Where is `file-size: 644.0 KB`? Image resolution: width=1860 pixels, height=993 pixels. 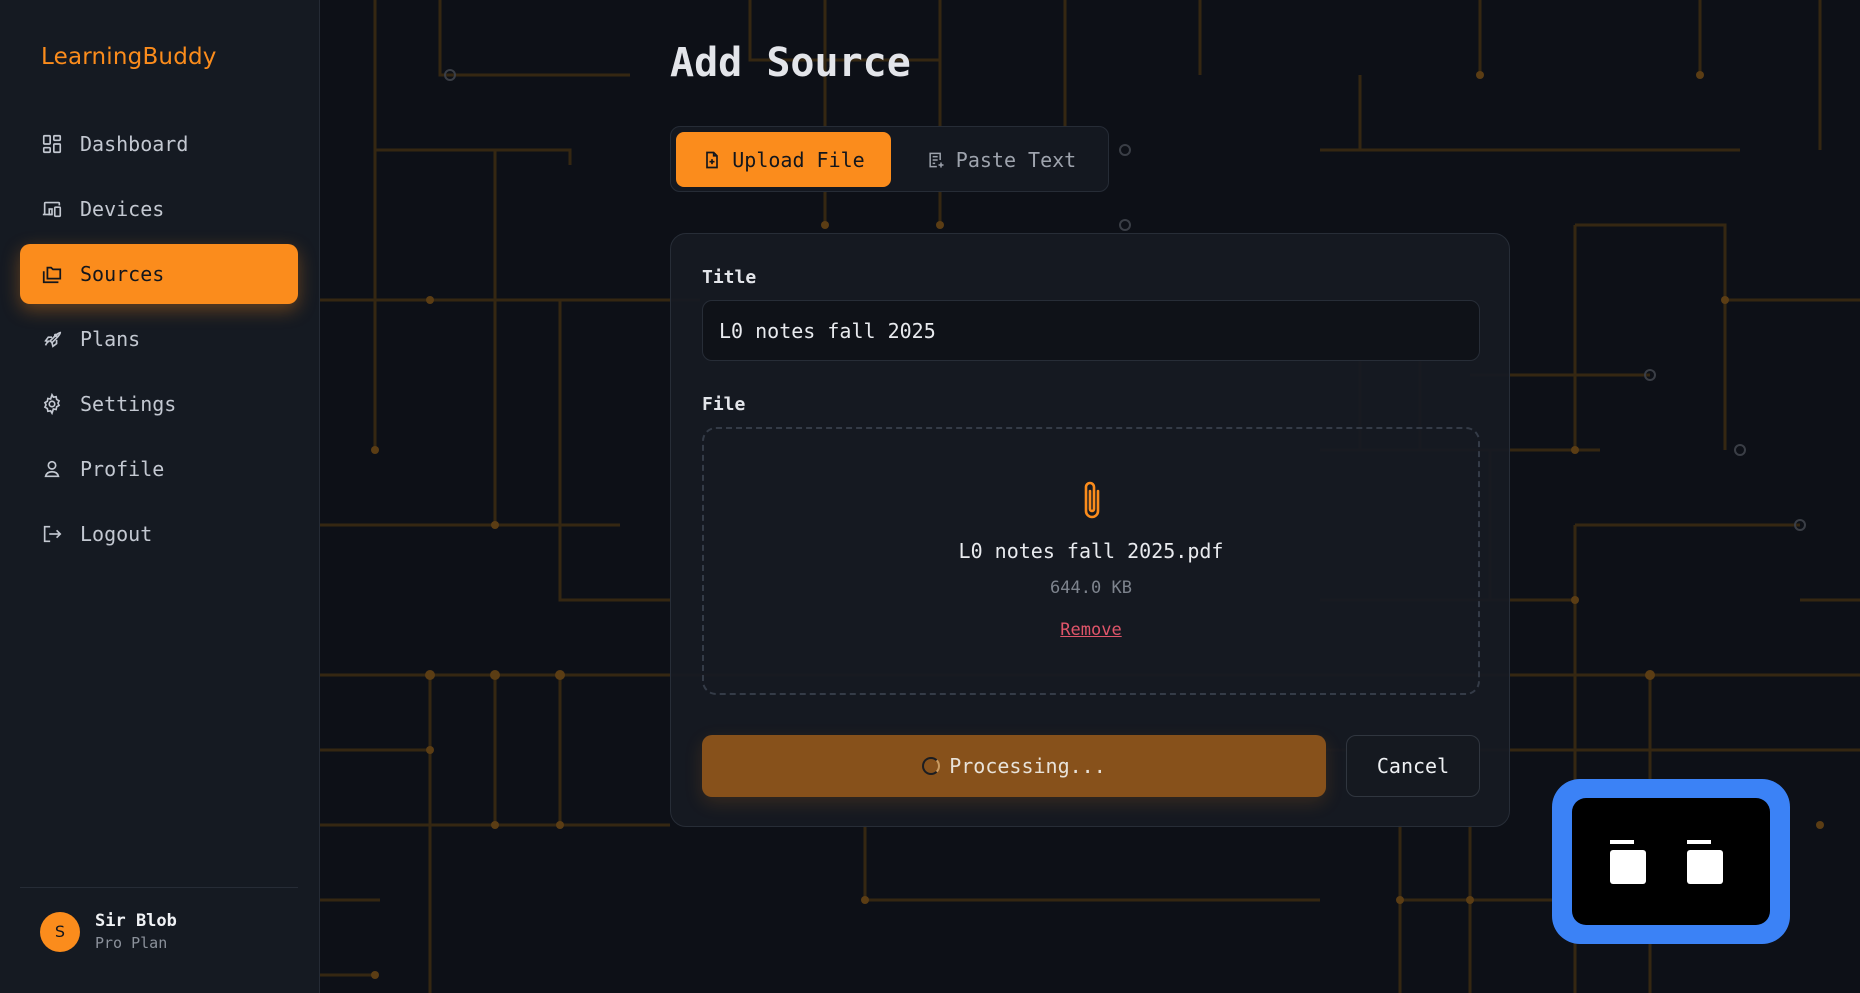 file-size: 644.0 KB is located at coordinates (1091, 588).